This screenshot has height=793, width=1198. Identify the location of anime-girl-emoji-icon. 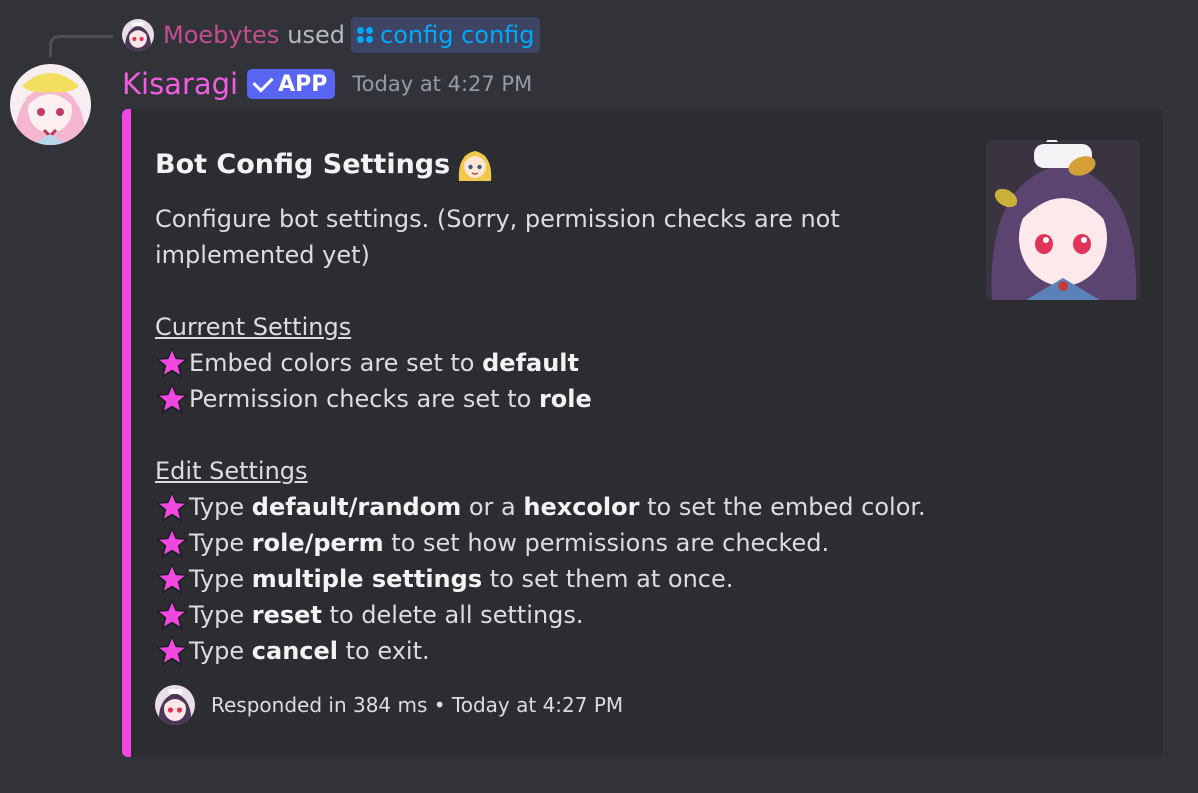
(475, 166).